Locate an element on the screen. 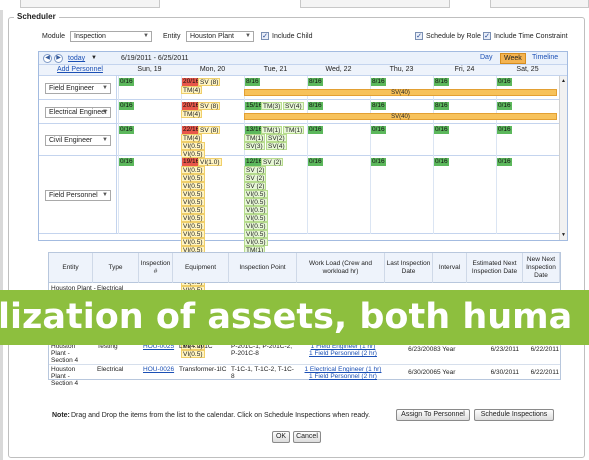 This screenshot has height=460, width=589. next-week-button: ▶ is located at coordinates (58, 58).